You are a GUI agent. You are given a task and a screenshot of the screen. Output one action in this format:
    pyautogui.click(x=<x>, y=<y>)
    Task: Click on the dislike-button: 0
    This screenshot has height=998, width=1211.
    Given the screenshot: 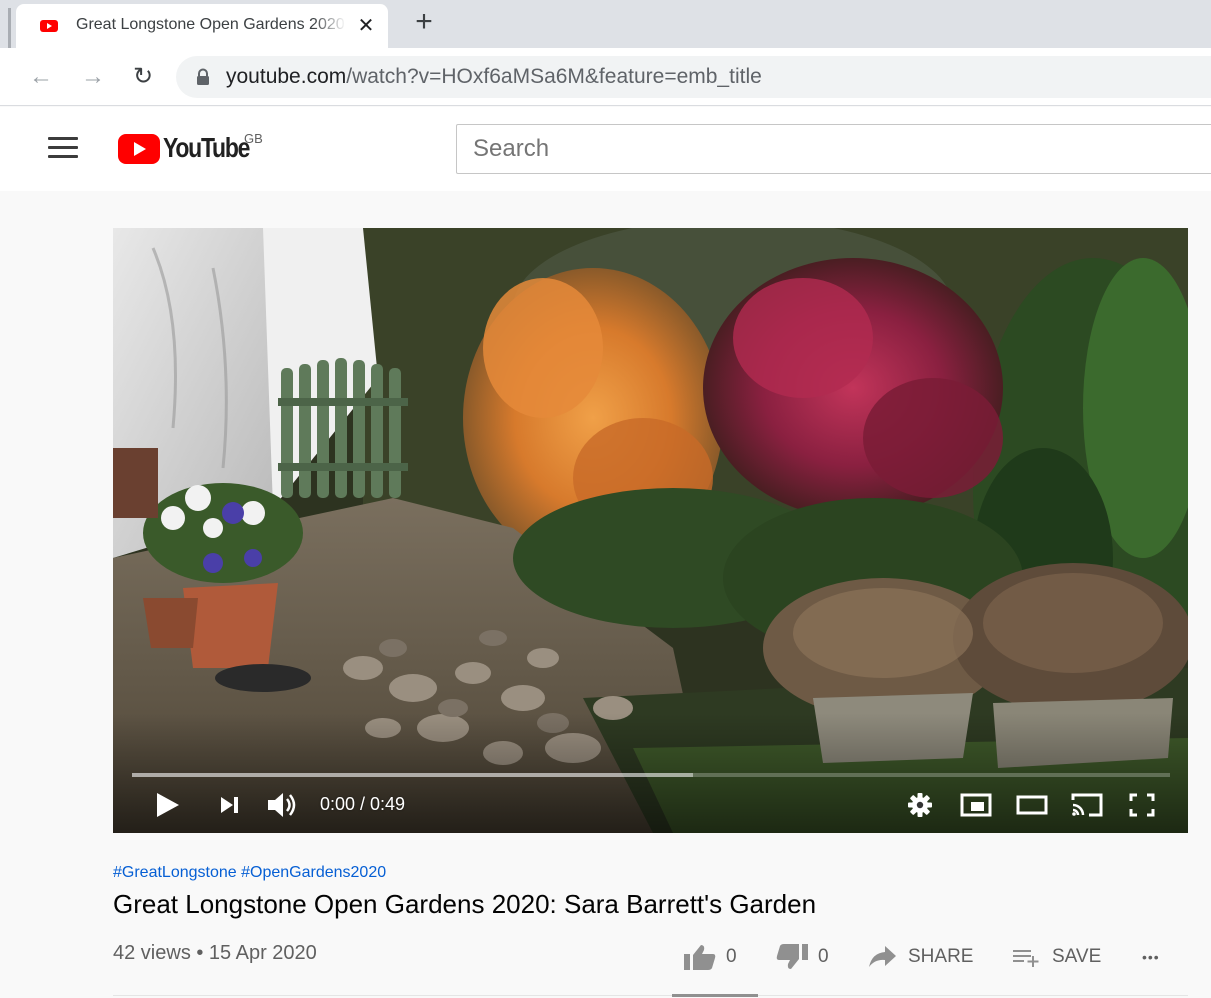 What is the action you would take?
    pyautogui.click(x=802, y=957)
    